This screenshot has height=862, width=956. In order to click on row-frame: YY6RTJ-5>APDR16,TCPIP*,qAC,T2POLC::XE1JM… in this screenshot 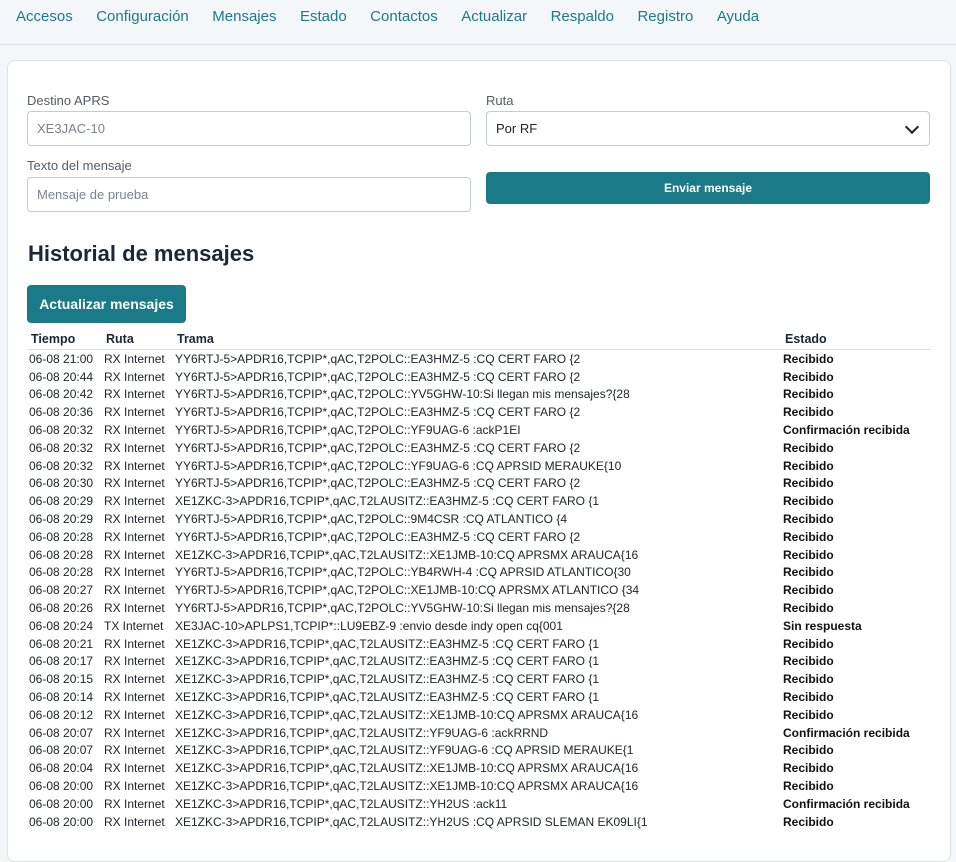, I will do `click(407, 590)`.